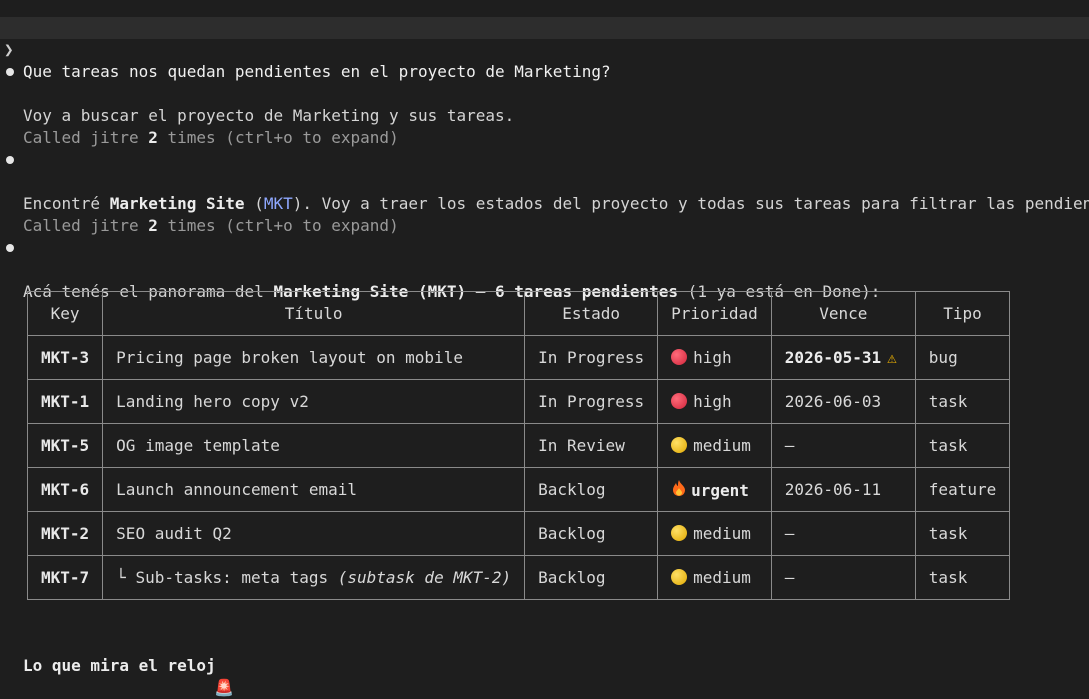 This screenshot has height=699, width=1089. Describe the element at coordinates (65, 489) in the screenshot. I see `task-key: MKT-6` at that location.